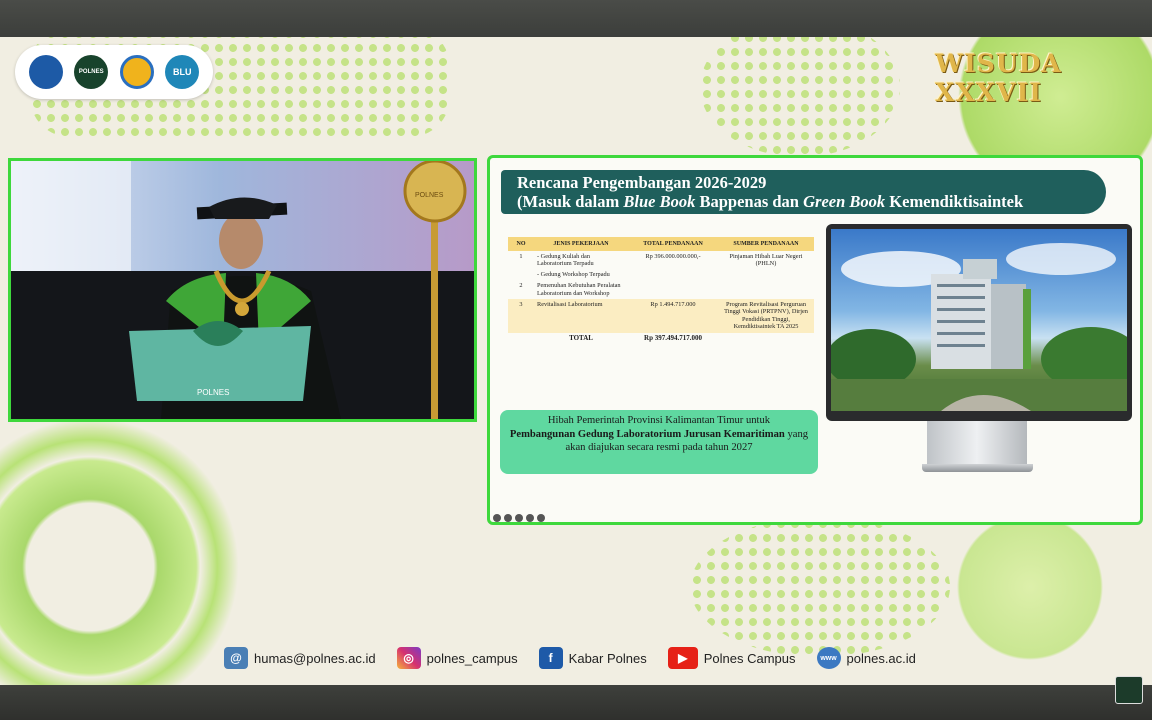  I want to click on podium-label: POLNES, so click(213, 392).